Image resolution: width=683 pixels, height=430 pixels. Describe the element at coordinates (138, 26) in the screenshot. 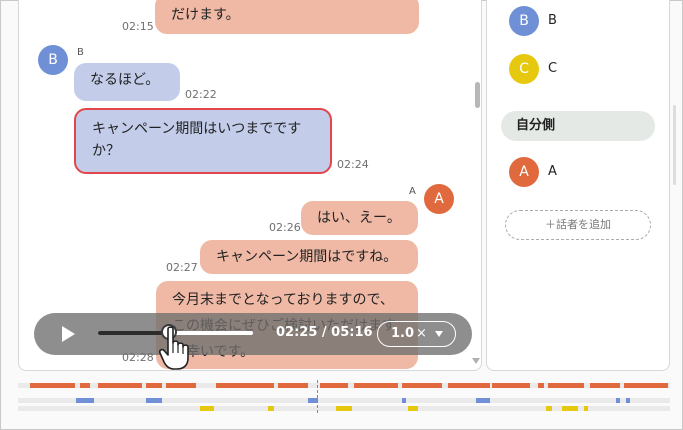

I see `message-time: 02:15` at that location.